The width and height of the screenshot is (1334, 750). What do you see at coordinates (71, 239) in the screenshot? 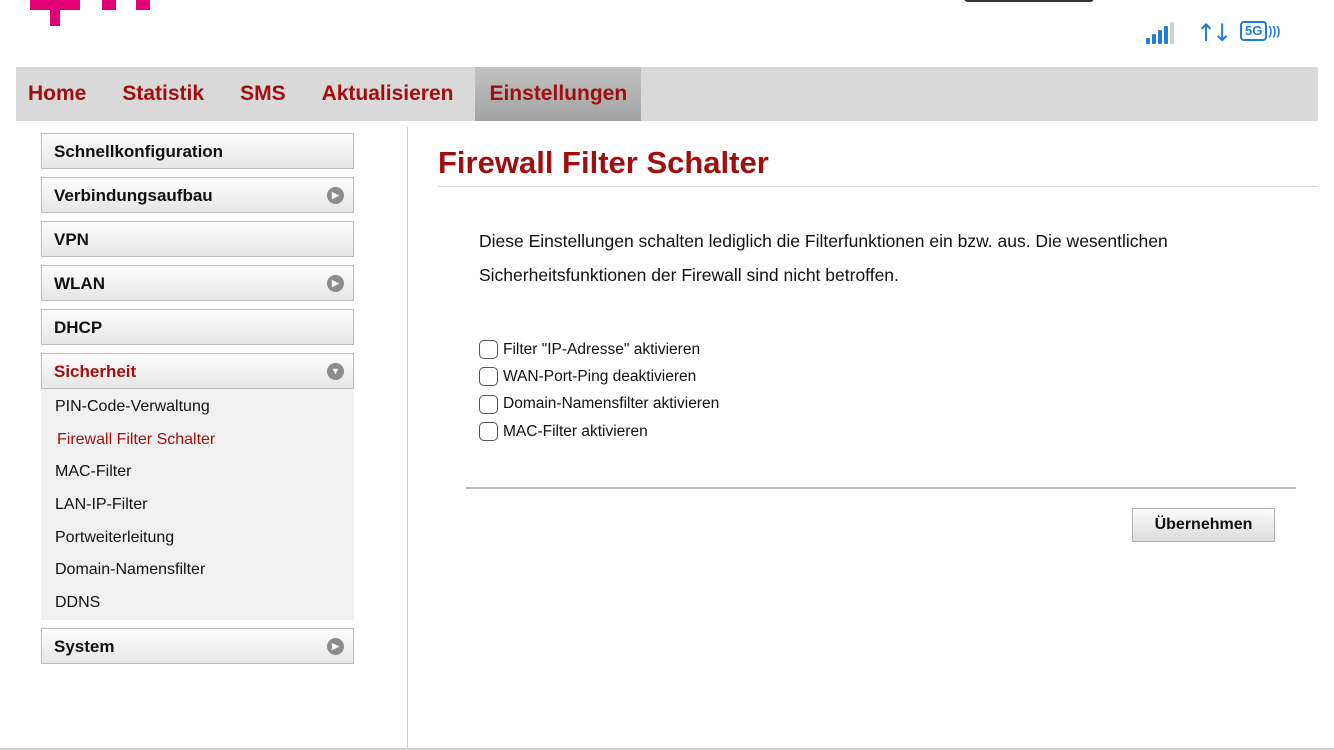
I see `sidebar-item-label: VPN` at bounding box center [71, 239].